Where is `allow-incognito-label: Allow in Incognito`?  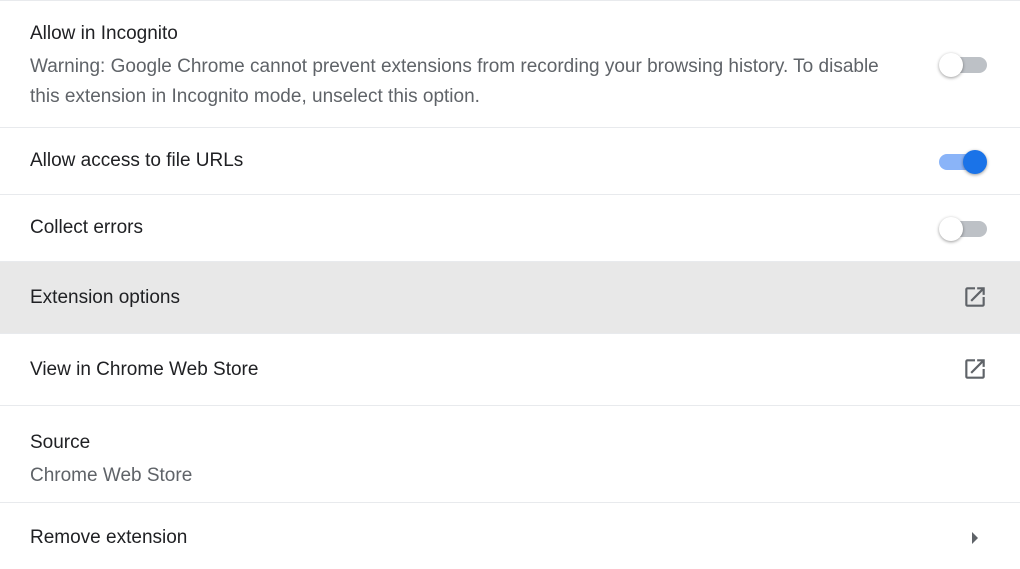
allow-incognito-label: Allow in Incognito is located at coordinates (104, 33).